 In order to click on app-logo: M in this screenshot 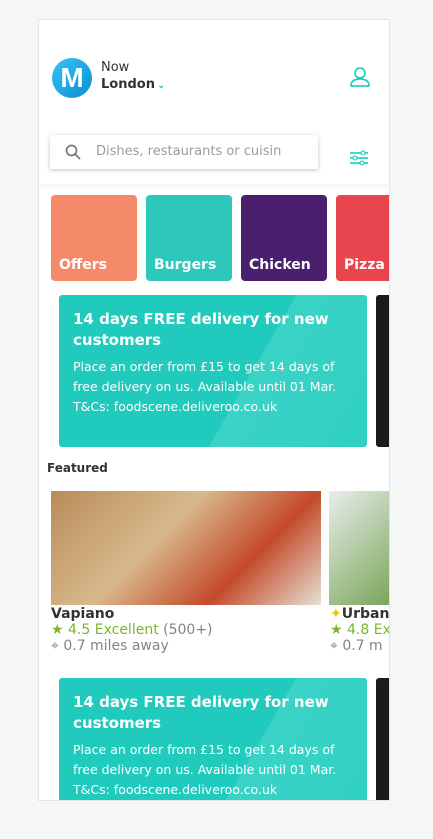, I will do `click(72, 78)`.